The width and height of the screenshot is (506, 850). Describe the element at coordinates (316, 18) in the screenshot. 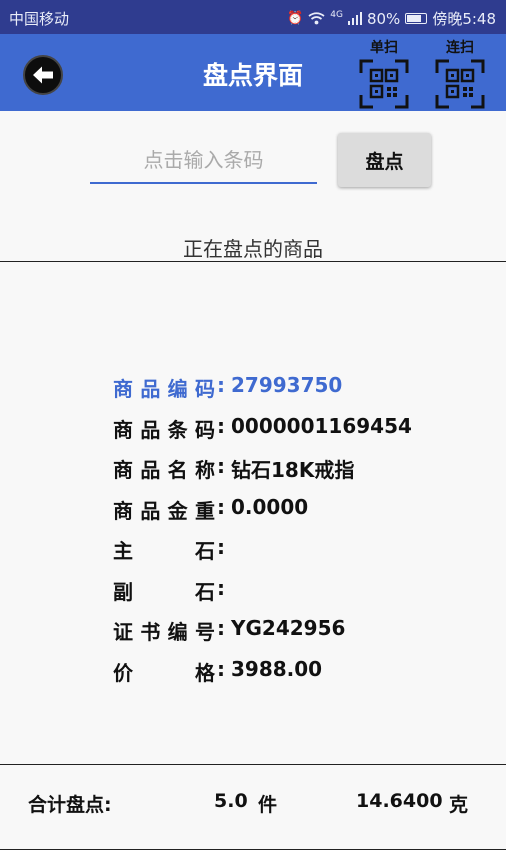

I see `wifi-icon` at that location.